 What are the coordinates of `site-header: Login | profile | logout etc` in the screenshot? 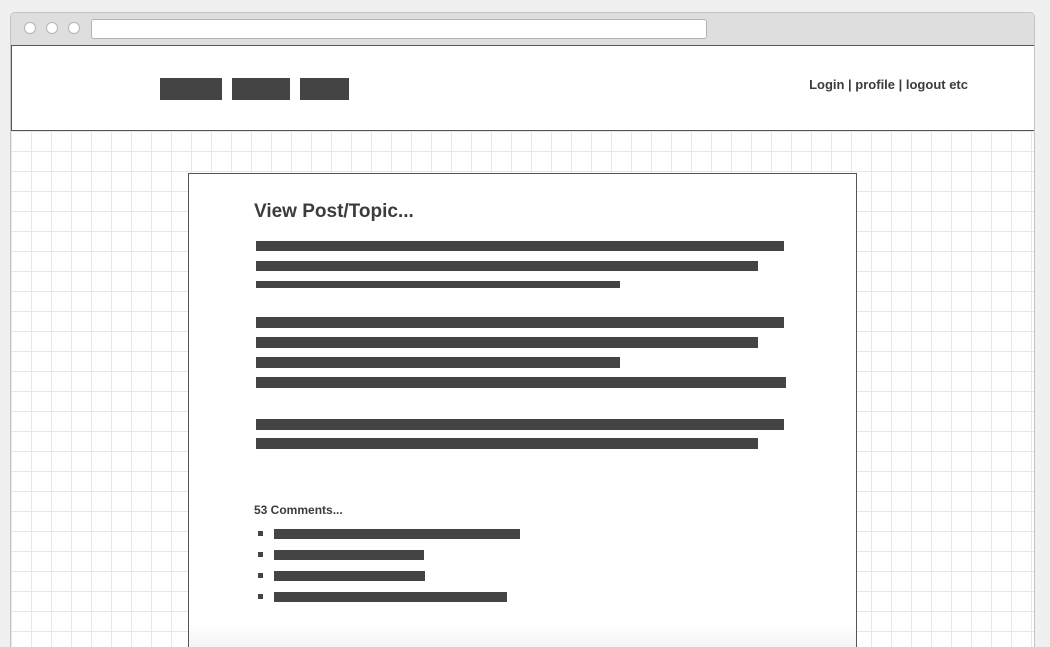 It's located at (522, 88).